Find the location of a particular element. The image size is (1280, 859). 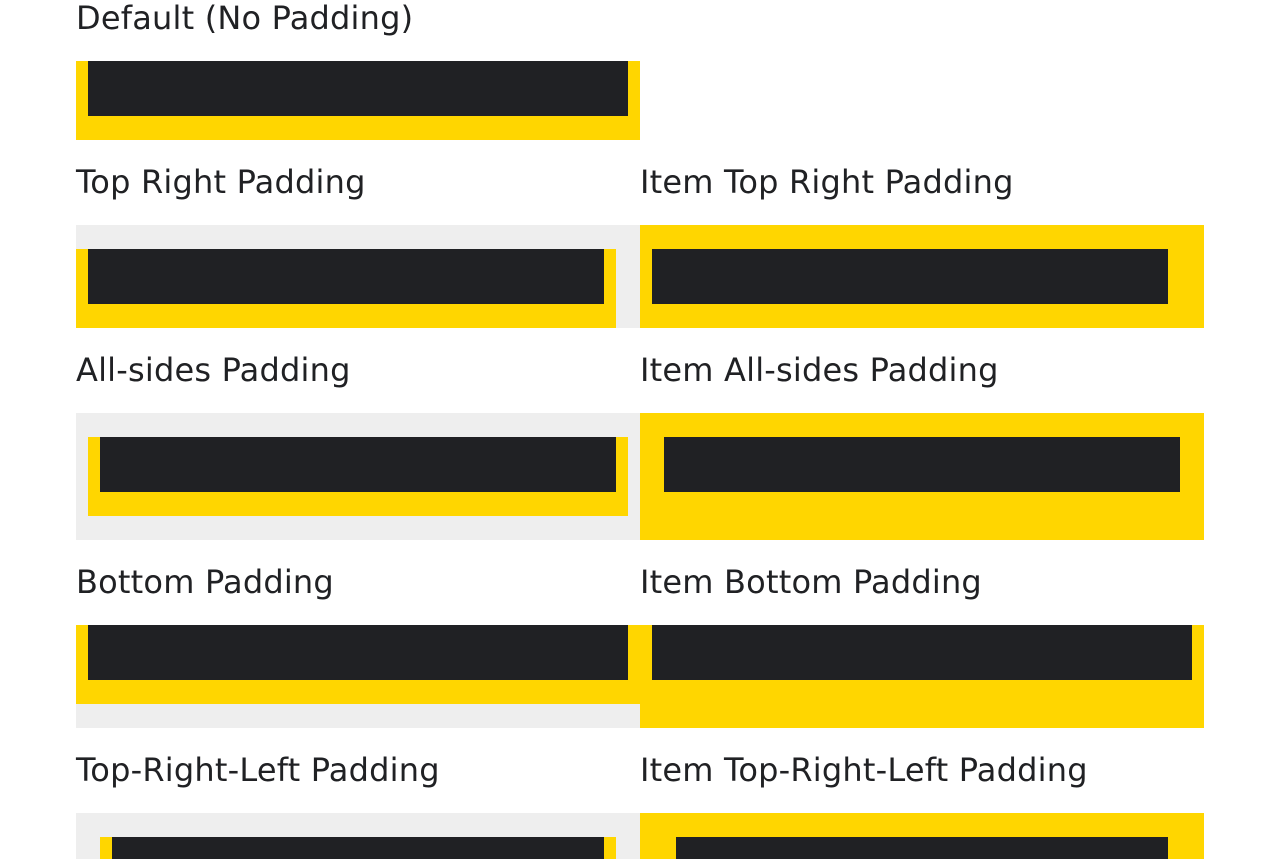

section-title-top-right: Top Right Padding is located at coordinates (221, 182).